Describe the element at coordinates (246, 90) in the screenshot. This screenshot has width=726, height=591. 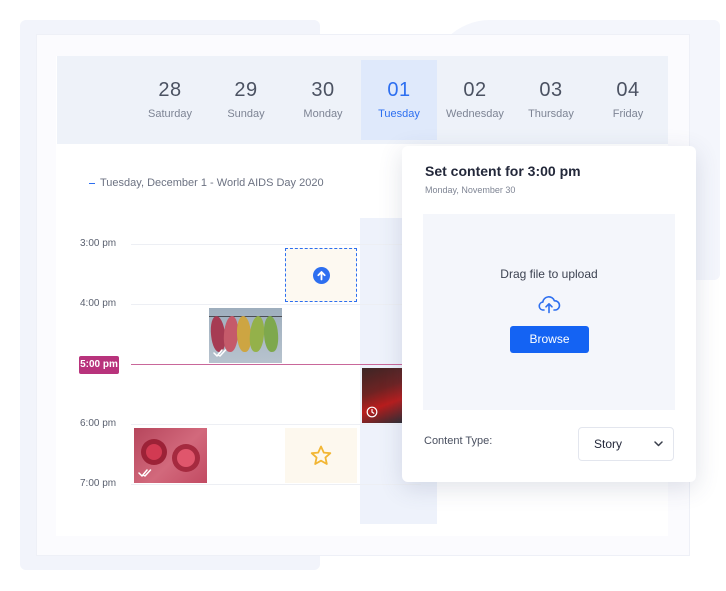
I see `day-number: 29` at that location.